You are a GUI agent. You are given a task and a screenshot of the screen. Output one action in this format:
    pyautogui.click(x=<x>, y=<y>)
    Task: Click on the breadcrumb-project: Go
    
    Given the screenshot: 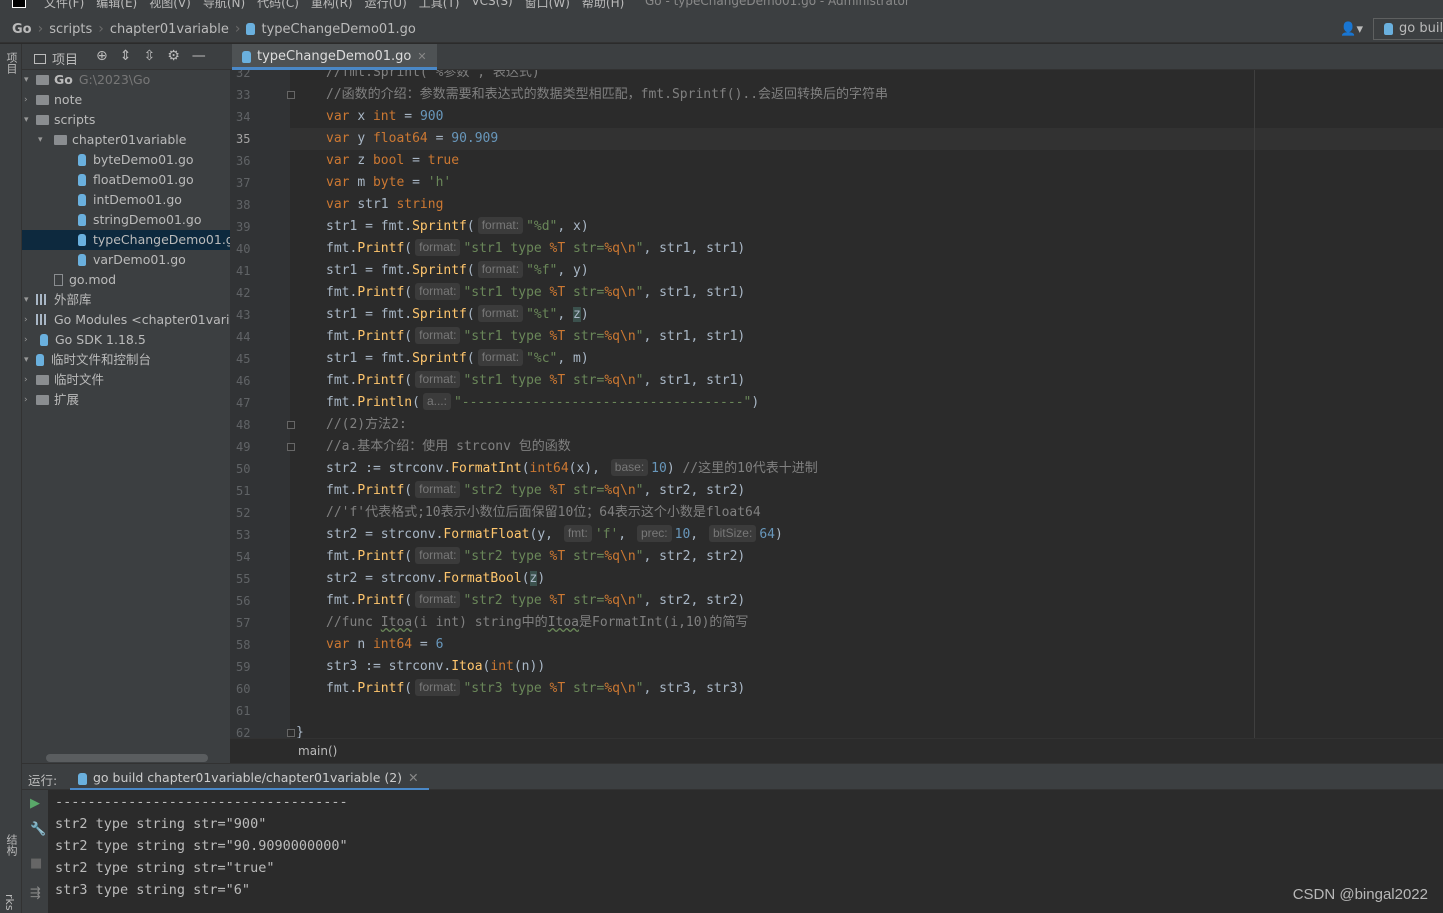 What is the action you would take?
    pyautogui.click(x=22, y=29)
    